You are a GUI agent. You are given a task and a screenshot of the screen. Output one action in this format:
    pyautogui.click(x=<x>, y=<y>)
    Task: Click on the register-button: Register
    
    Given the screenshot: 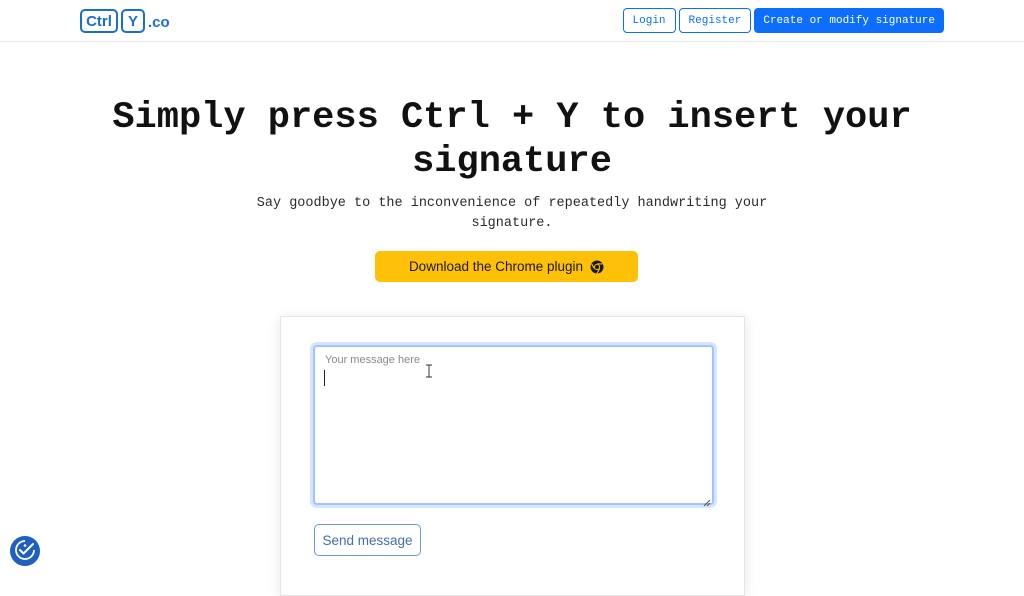 What is the action you would take?
    pyautogui.click(x=715, y=20)
    